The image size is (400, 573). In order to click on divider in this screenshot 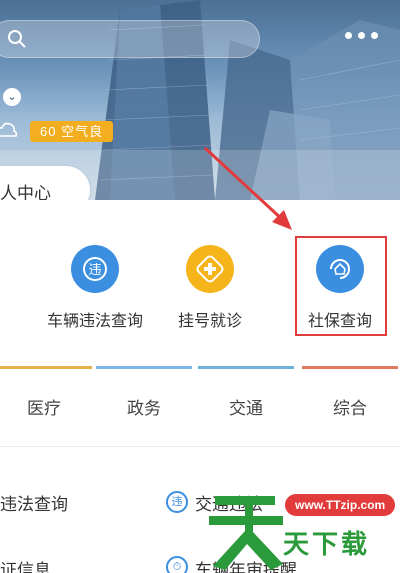, I will do `click(200, 446)`.